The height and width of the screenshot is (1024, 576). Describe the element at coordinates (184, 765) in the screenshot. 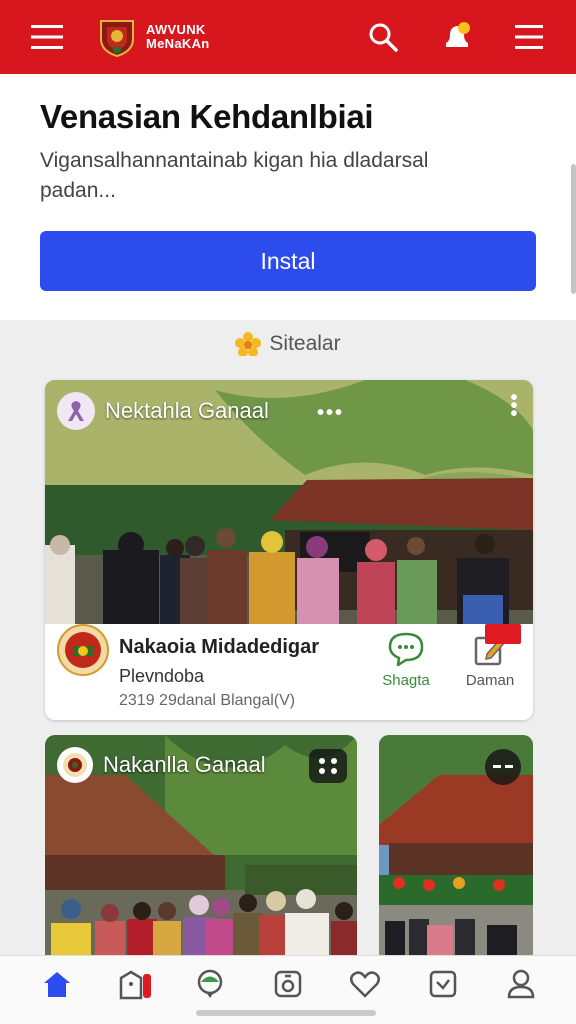

I see `group-name: Nakanlla Ganaal` at that location.